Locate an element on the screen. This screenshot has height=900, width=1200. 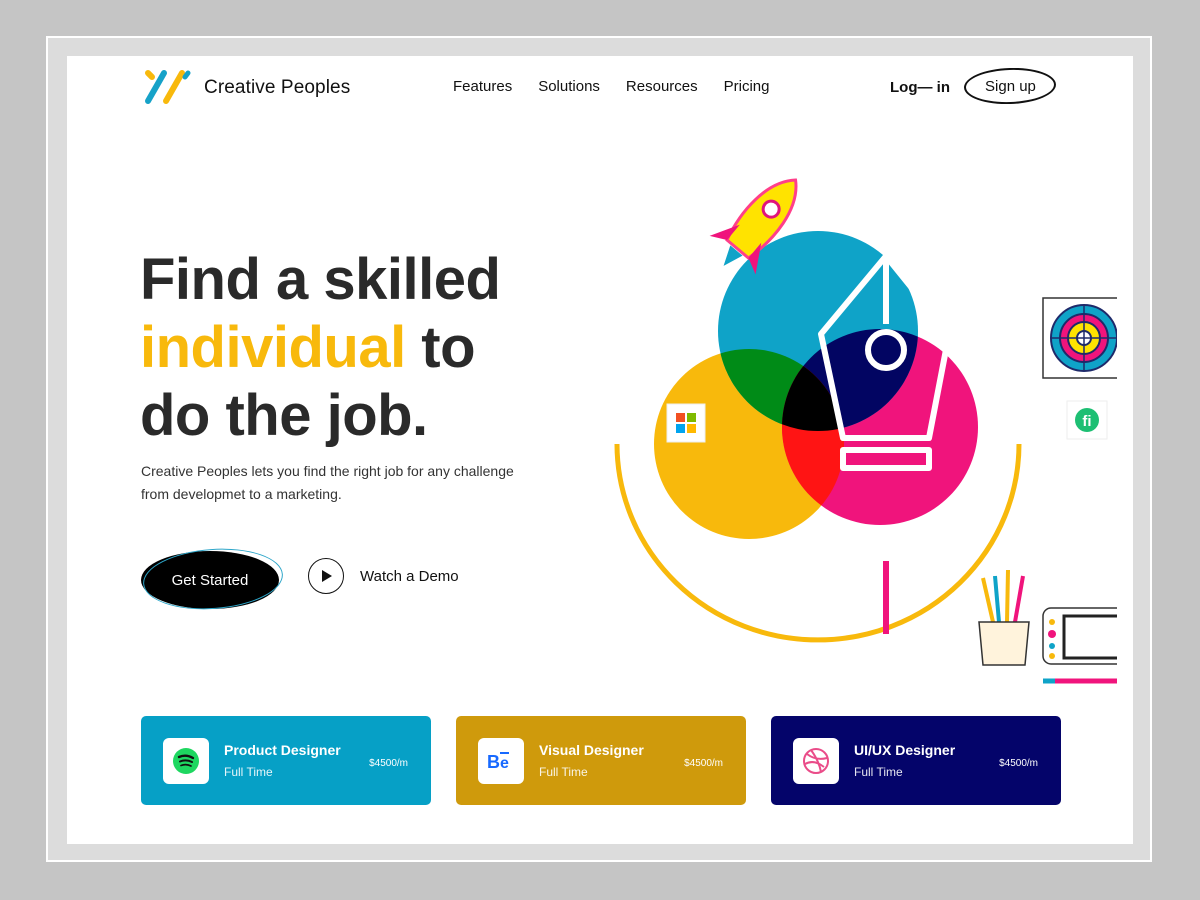
signup-label: Sign up is located at coordinates (1010, 86).